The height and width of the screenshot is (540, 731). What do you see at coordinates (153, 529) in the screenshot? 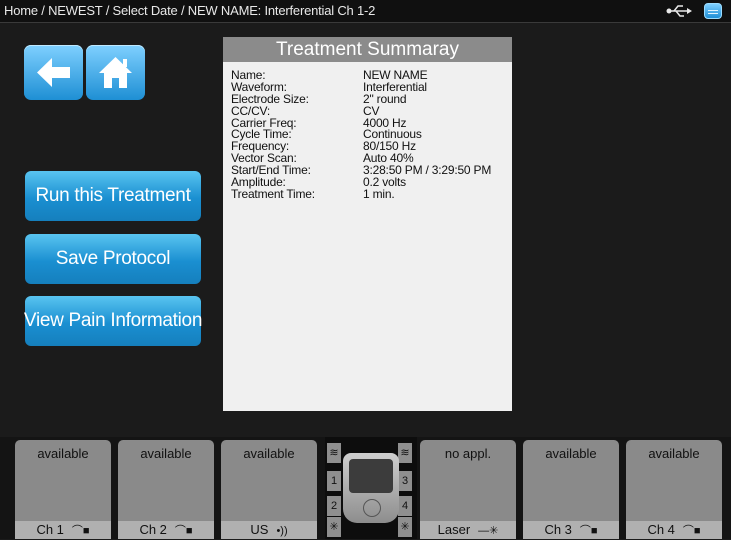
I see `channel-label: Ch 2` at bounding box center [153, 529].